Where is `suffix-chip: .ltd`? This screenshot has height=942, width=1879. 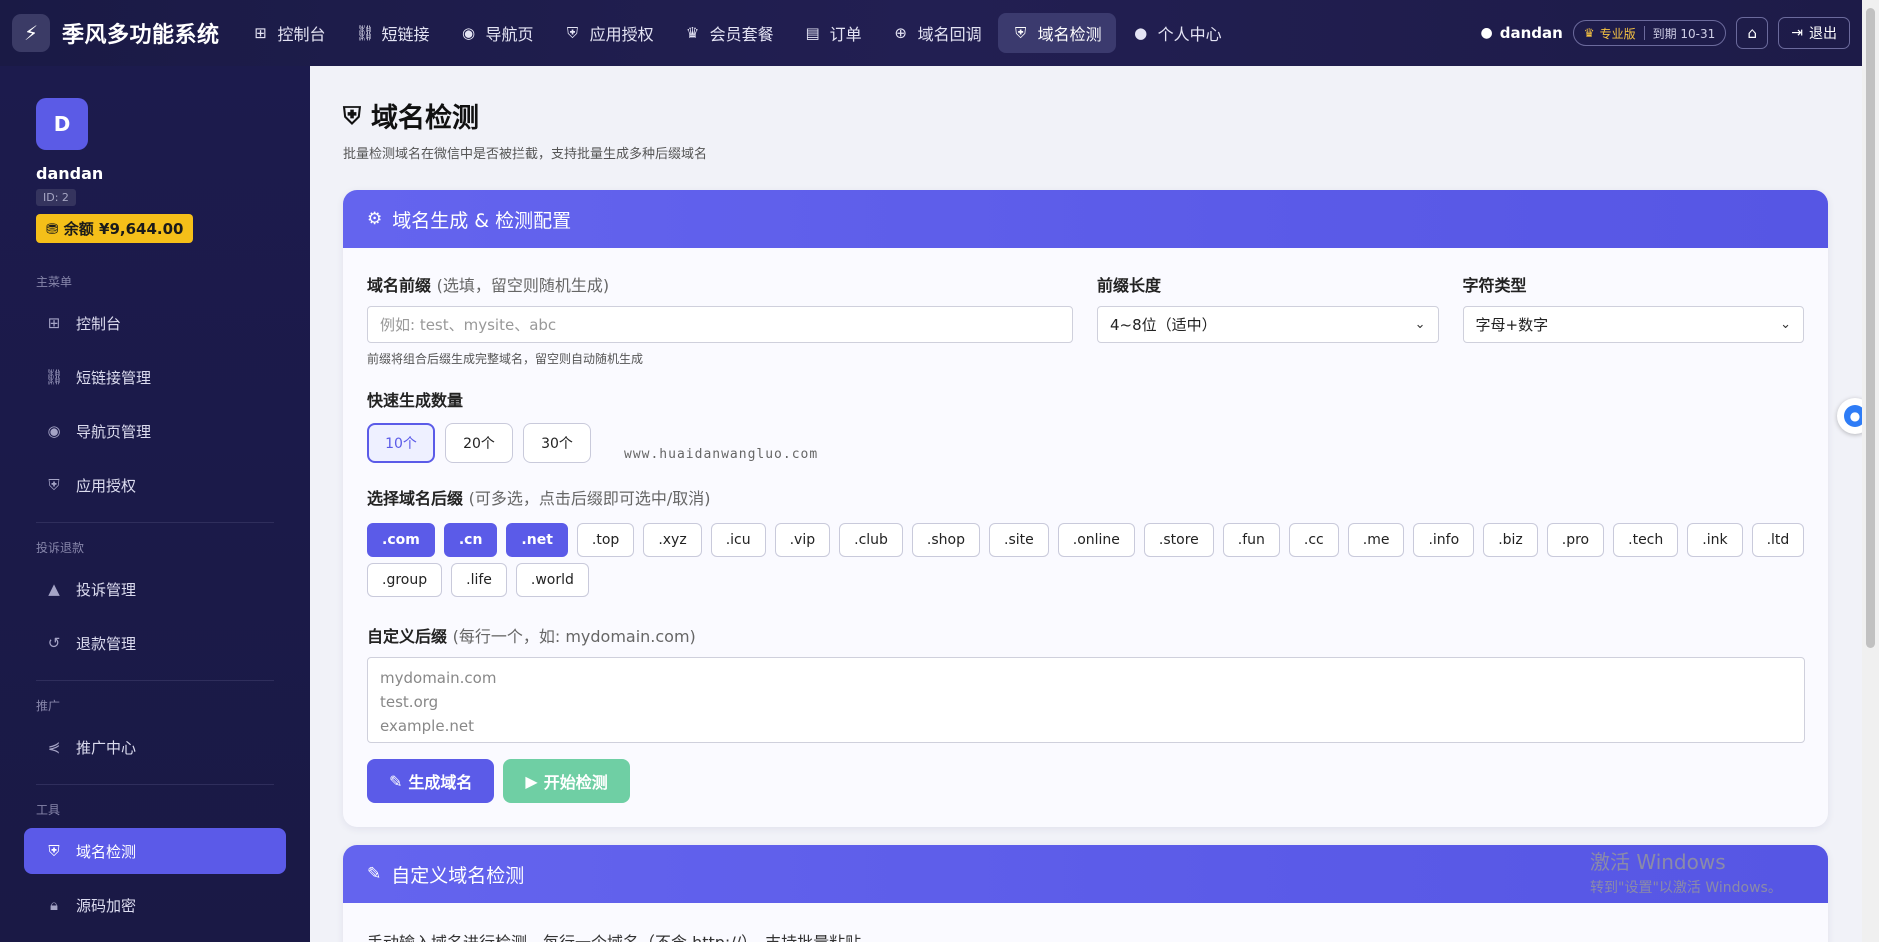 suffix-chip: .ltd is located at coordinates (1778, 540).